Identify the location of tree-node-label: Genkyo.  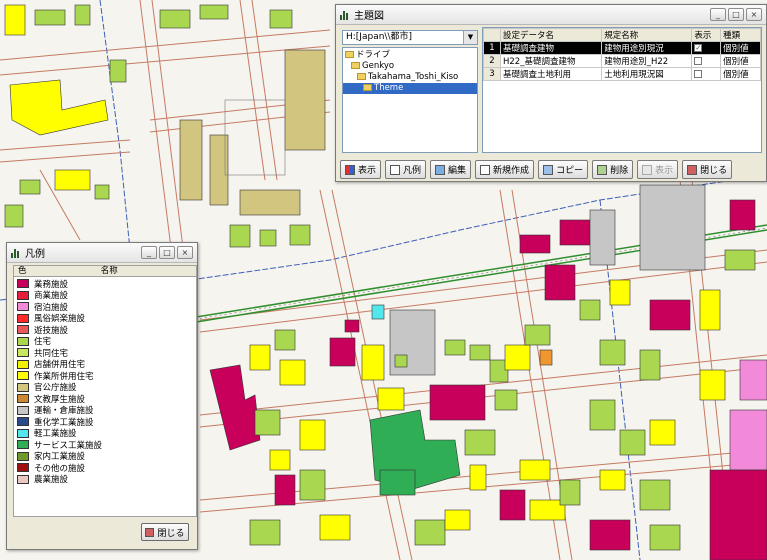
(378, 66).